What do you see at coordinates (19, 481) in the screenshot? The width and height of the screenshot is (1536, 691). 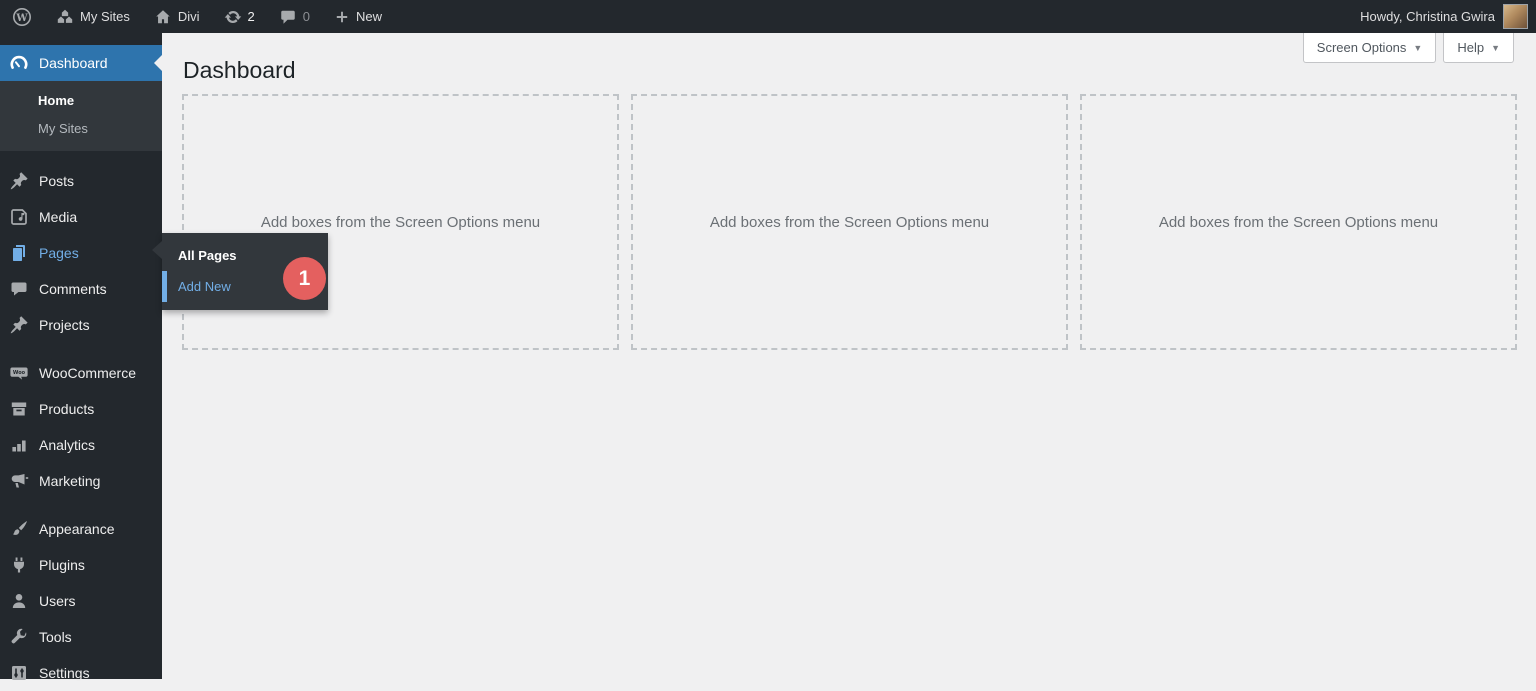 I see `megaphone-icon` at bounding box center [19, 481].